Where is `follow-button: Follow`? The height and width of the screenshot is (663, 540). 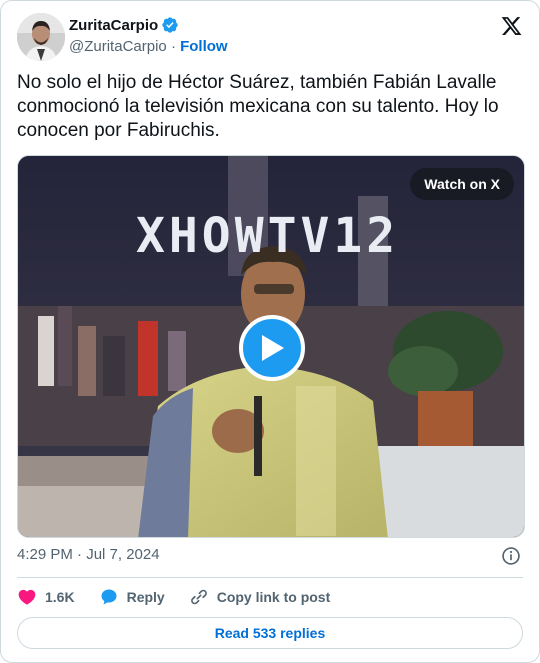
follow-button: Follow is located at coordinates (204, 46).